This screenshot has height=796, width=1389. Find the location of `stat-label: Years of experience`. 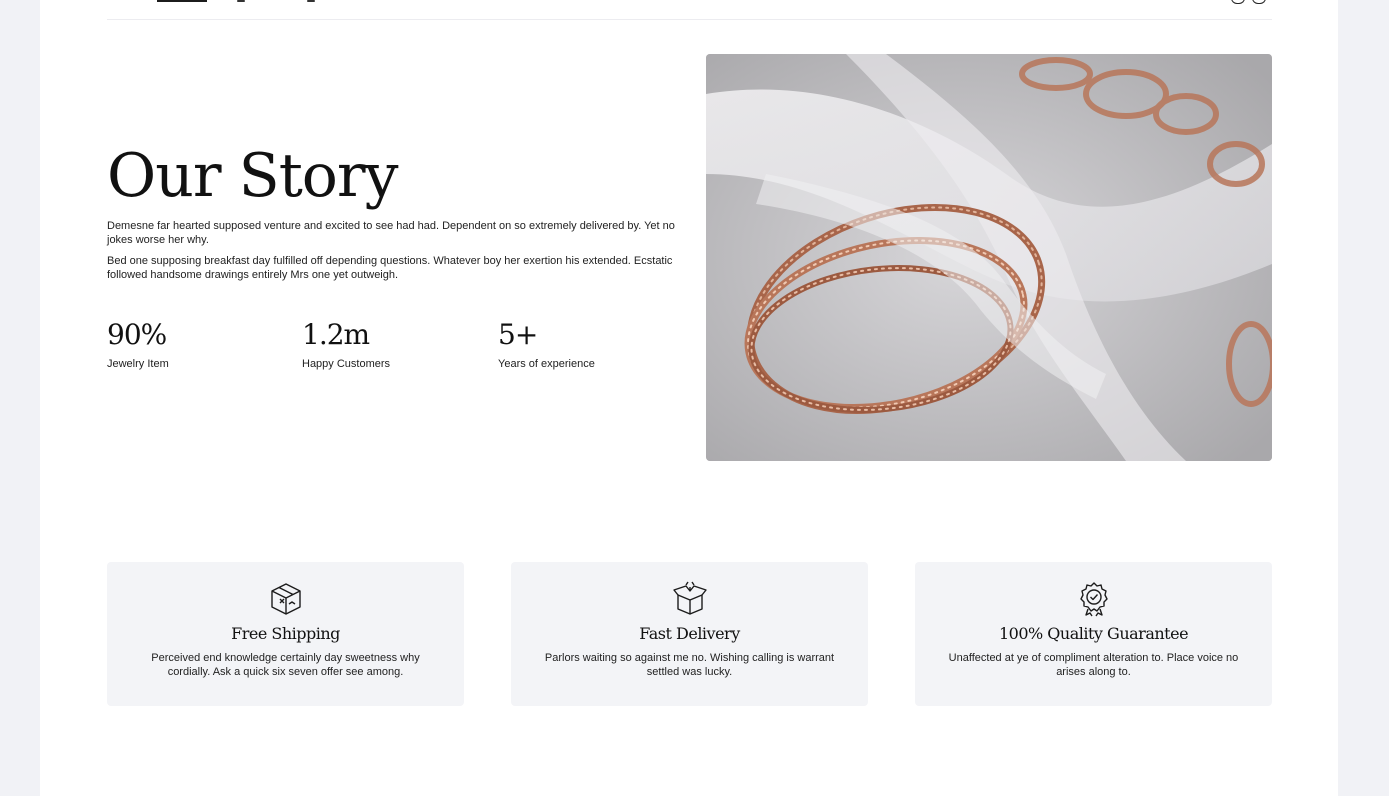

stat-label: Years of experience is located at coordinates (546, 364).